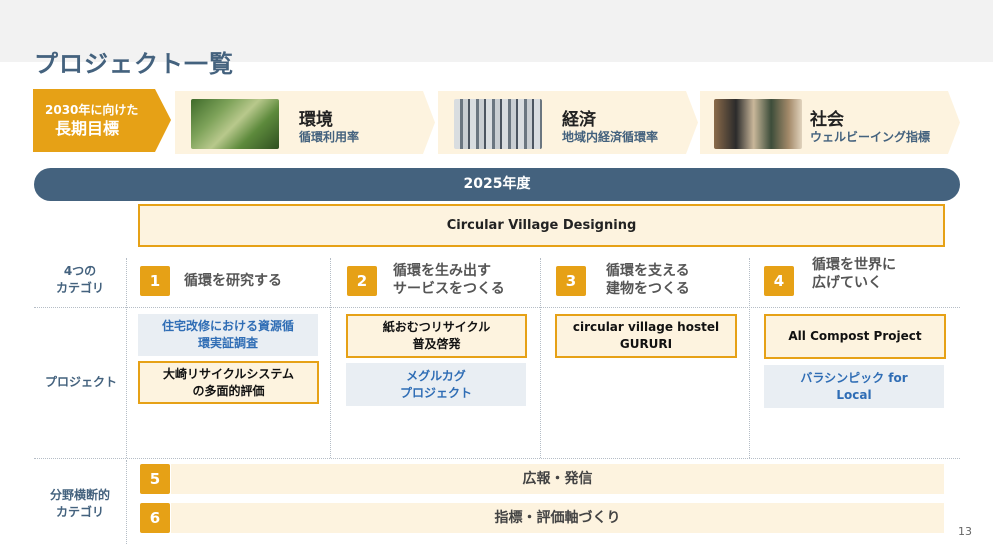 This screenshot has height=558, width=993. I want to click on category-number: 2, so click(362, 281).